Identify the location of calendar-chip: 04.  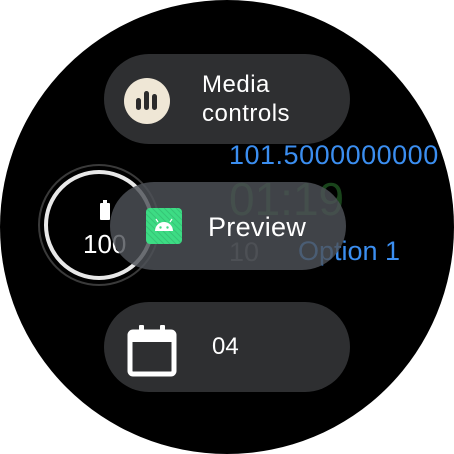
(227, 347).